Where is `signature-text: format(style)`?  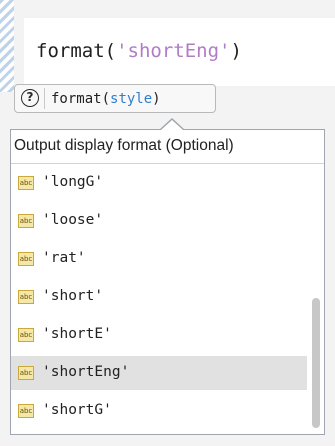
signature-text: format(style) is located at coordinates (106, 99).